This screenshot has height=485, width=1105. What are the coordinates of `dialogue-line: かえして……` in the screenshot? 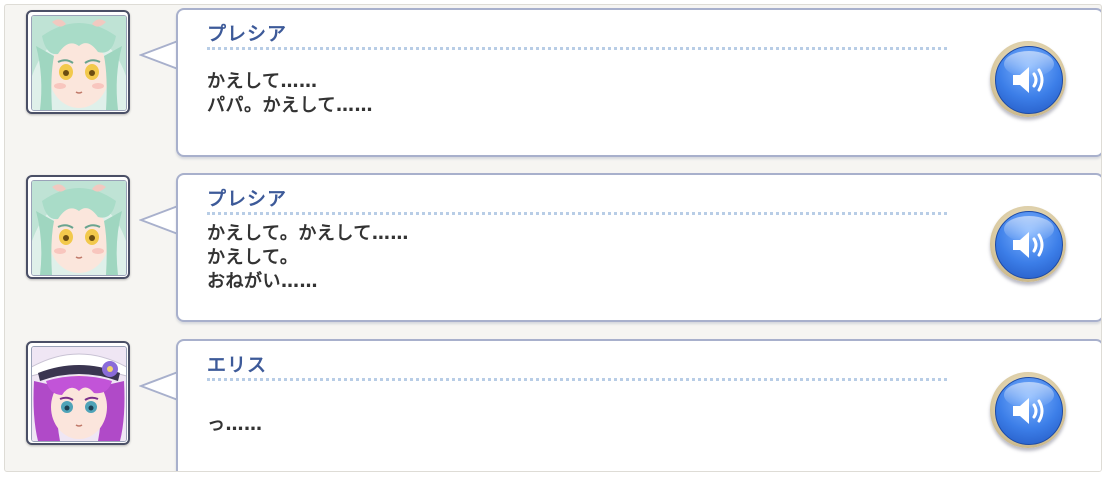 It's located at (262, 81).